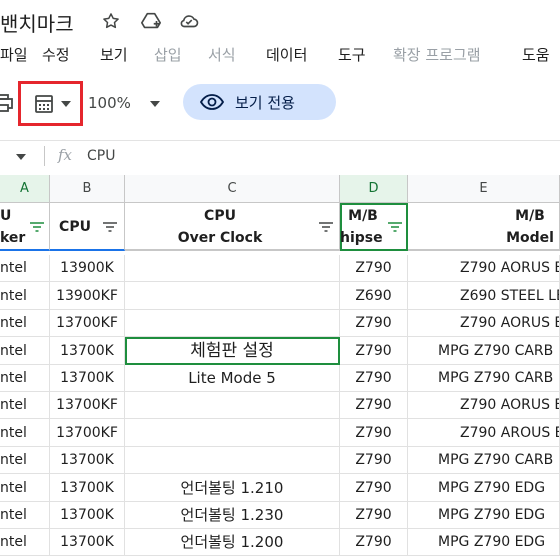 Image resolution: width=560 pixels, height=560 pixels. What do you see at coordinates (232, 488) in the screenshot?
I see `cell-overclock: 언더볼팅 1.210` at bounding box center [232, 488].